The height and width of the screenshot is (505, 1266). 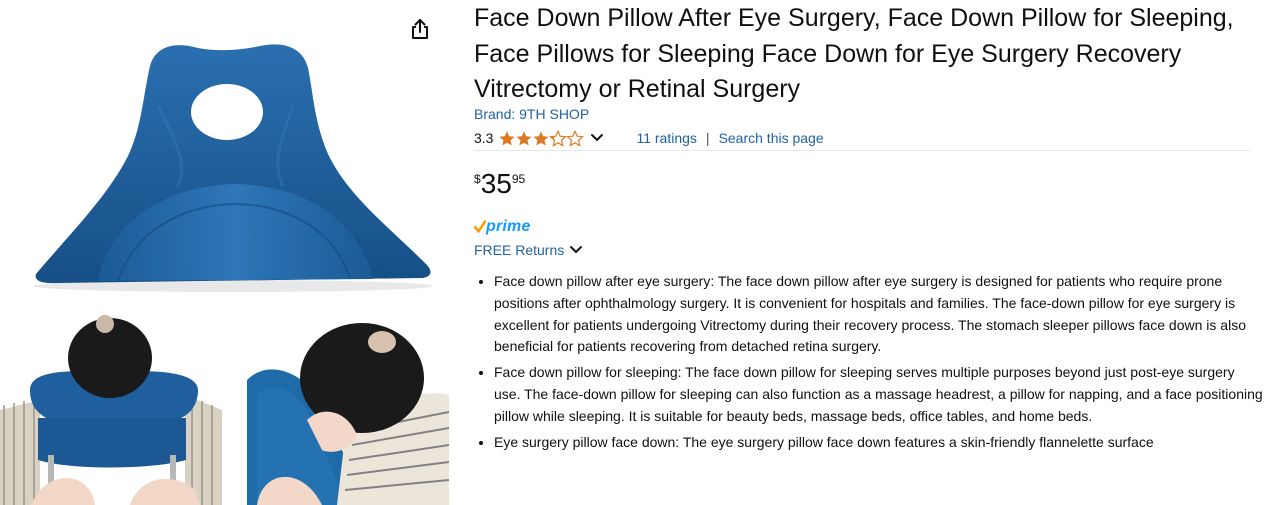 I want to click on prime-check-icon, so click(x=480, y=226).